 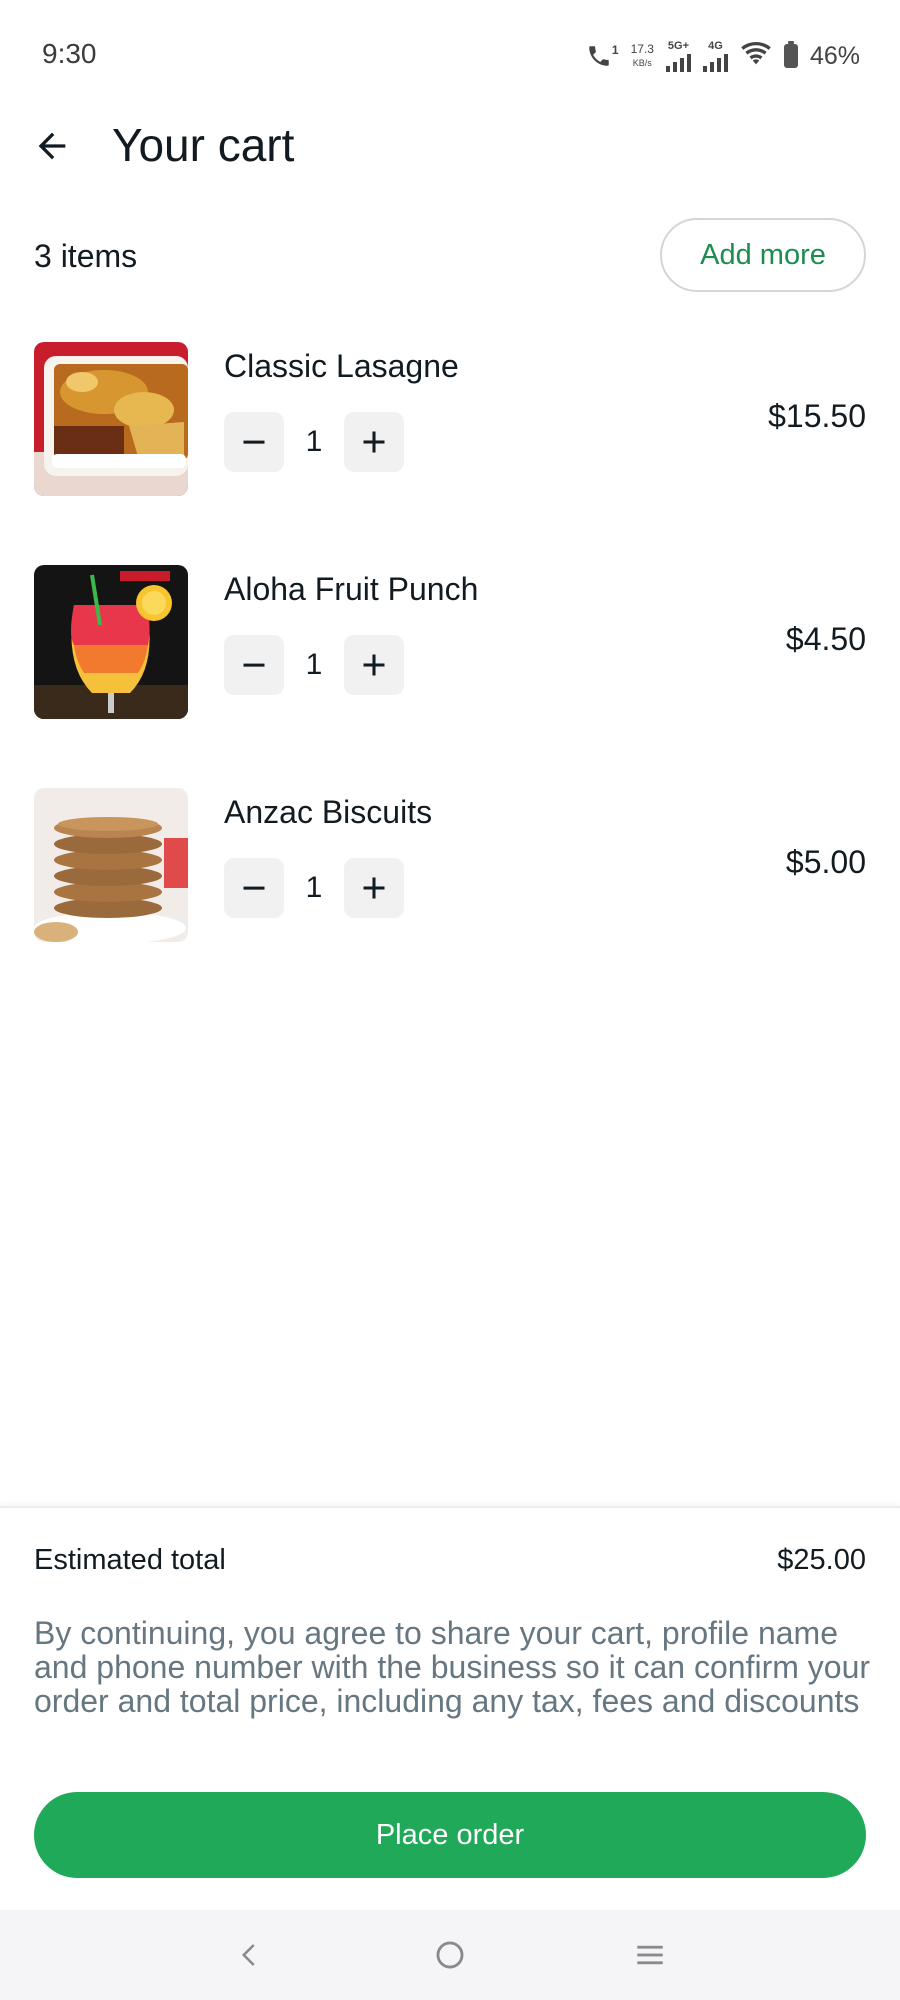 What do you see at coordinates (86, 256) in the screenshot?
I see `items-count: 3 items` at bounding box center [86, 256].